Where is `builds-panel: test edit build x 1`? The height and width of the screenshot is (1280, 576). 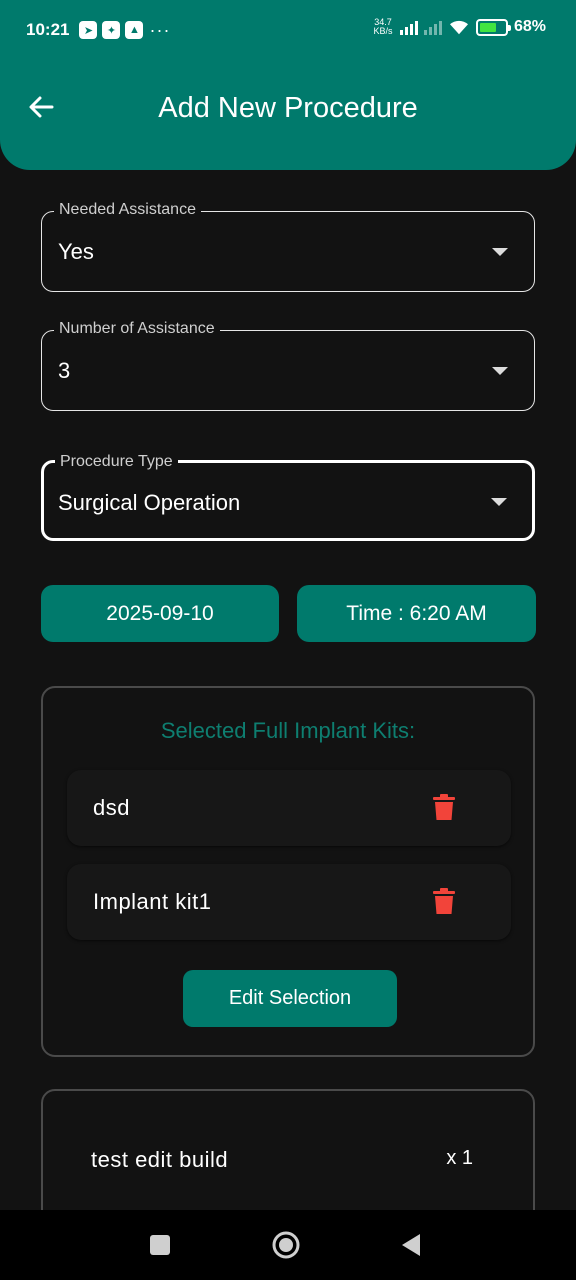
builds-panel: test edit build x 1 is located at coordinates (288, 1159).